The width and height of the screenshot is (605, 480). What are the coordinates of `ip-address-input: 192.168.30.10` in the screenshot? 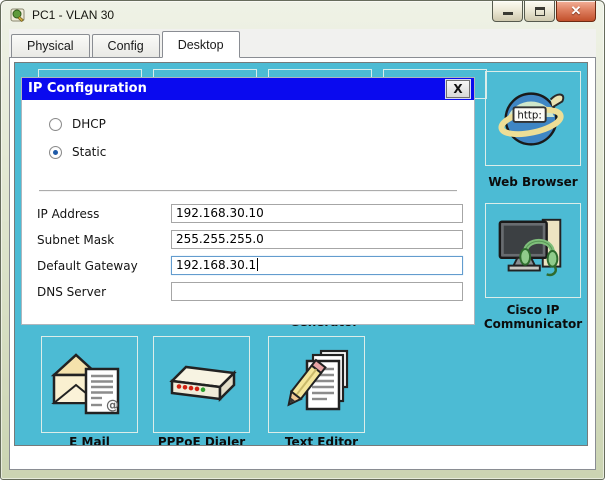 It's located at (317, 213).